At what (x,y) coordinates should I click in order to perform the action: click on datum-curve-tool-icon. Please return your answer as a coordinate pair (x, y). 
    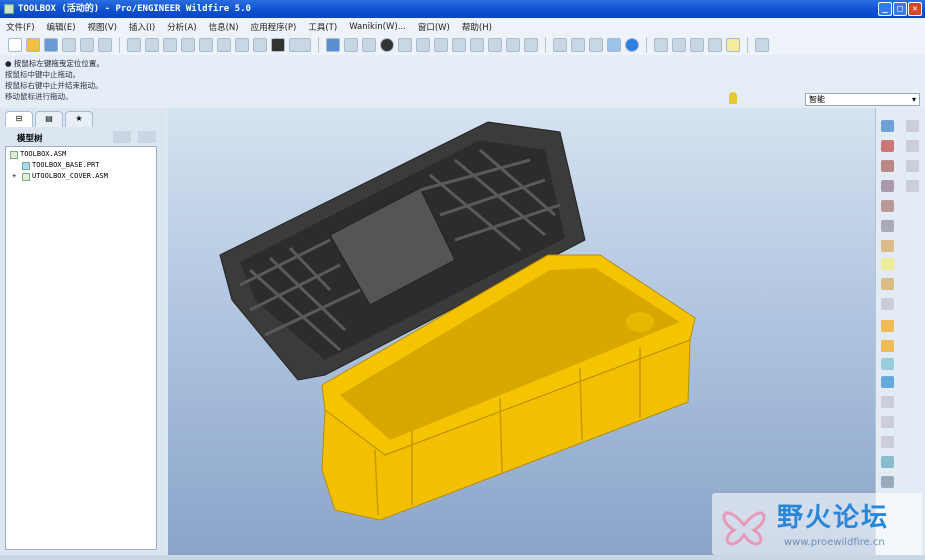
    Looking at the image, I should click on (887, 166).